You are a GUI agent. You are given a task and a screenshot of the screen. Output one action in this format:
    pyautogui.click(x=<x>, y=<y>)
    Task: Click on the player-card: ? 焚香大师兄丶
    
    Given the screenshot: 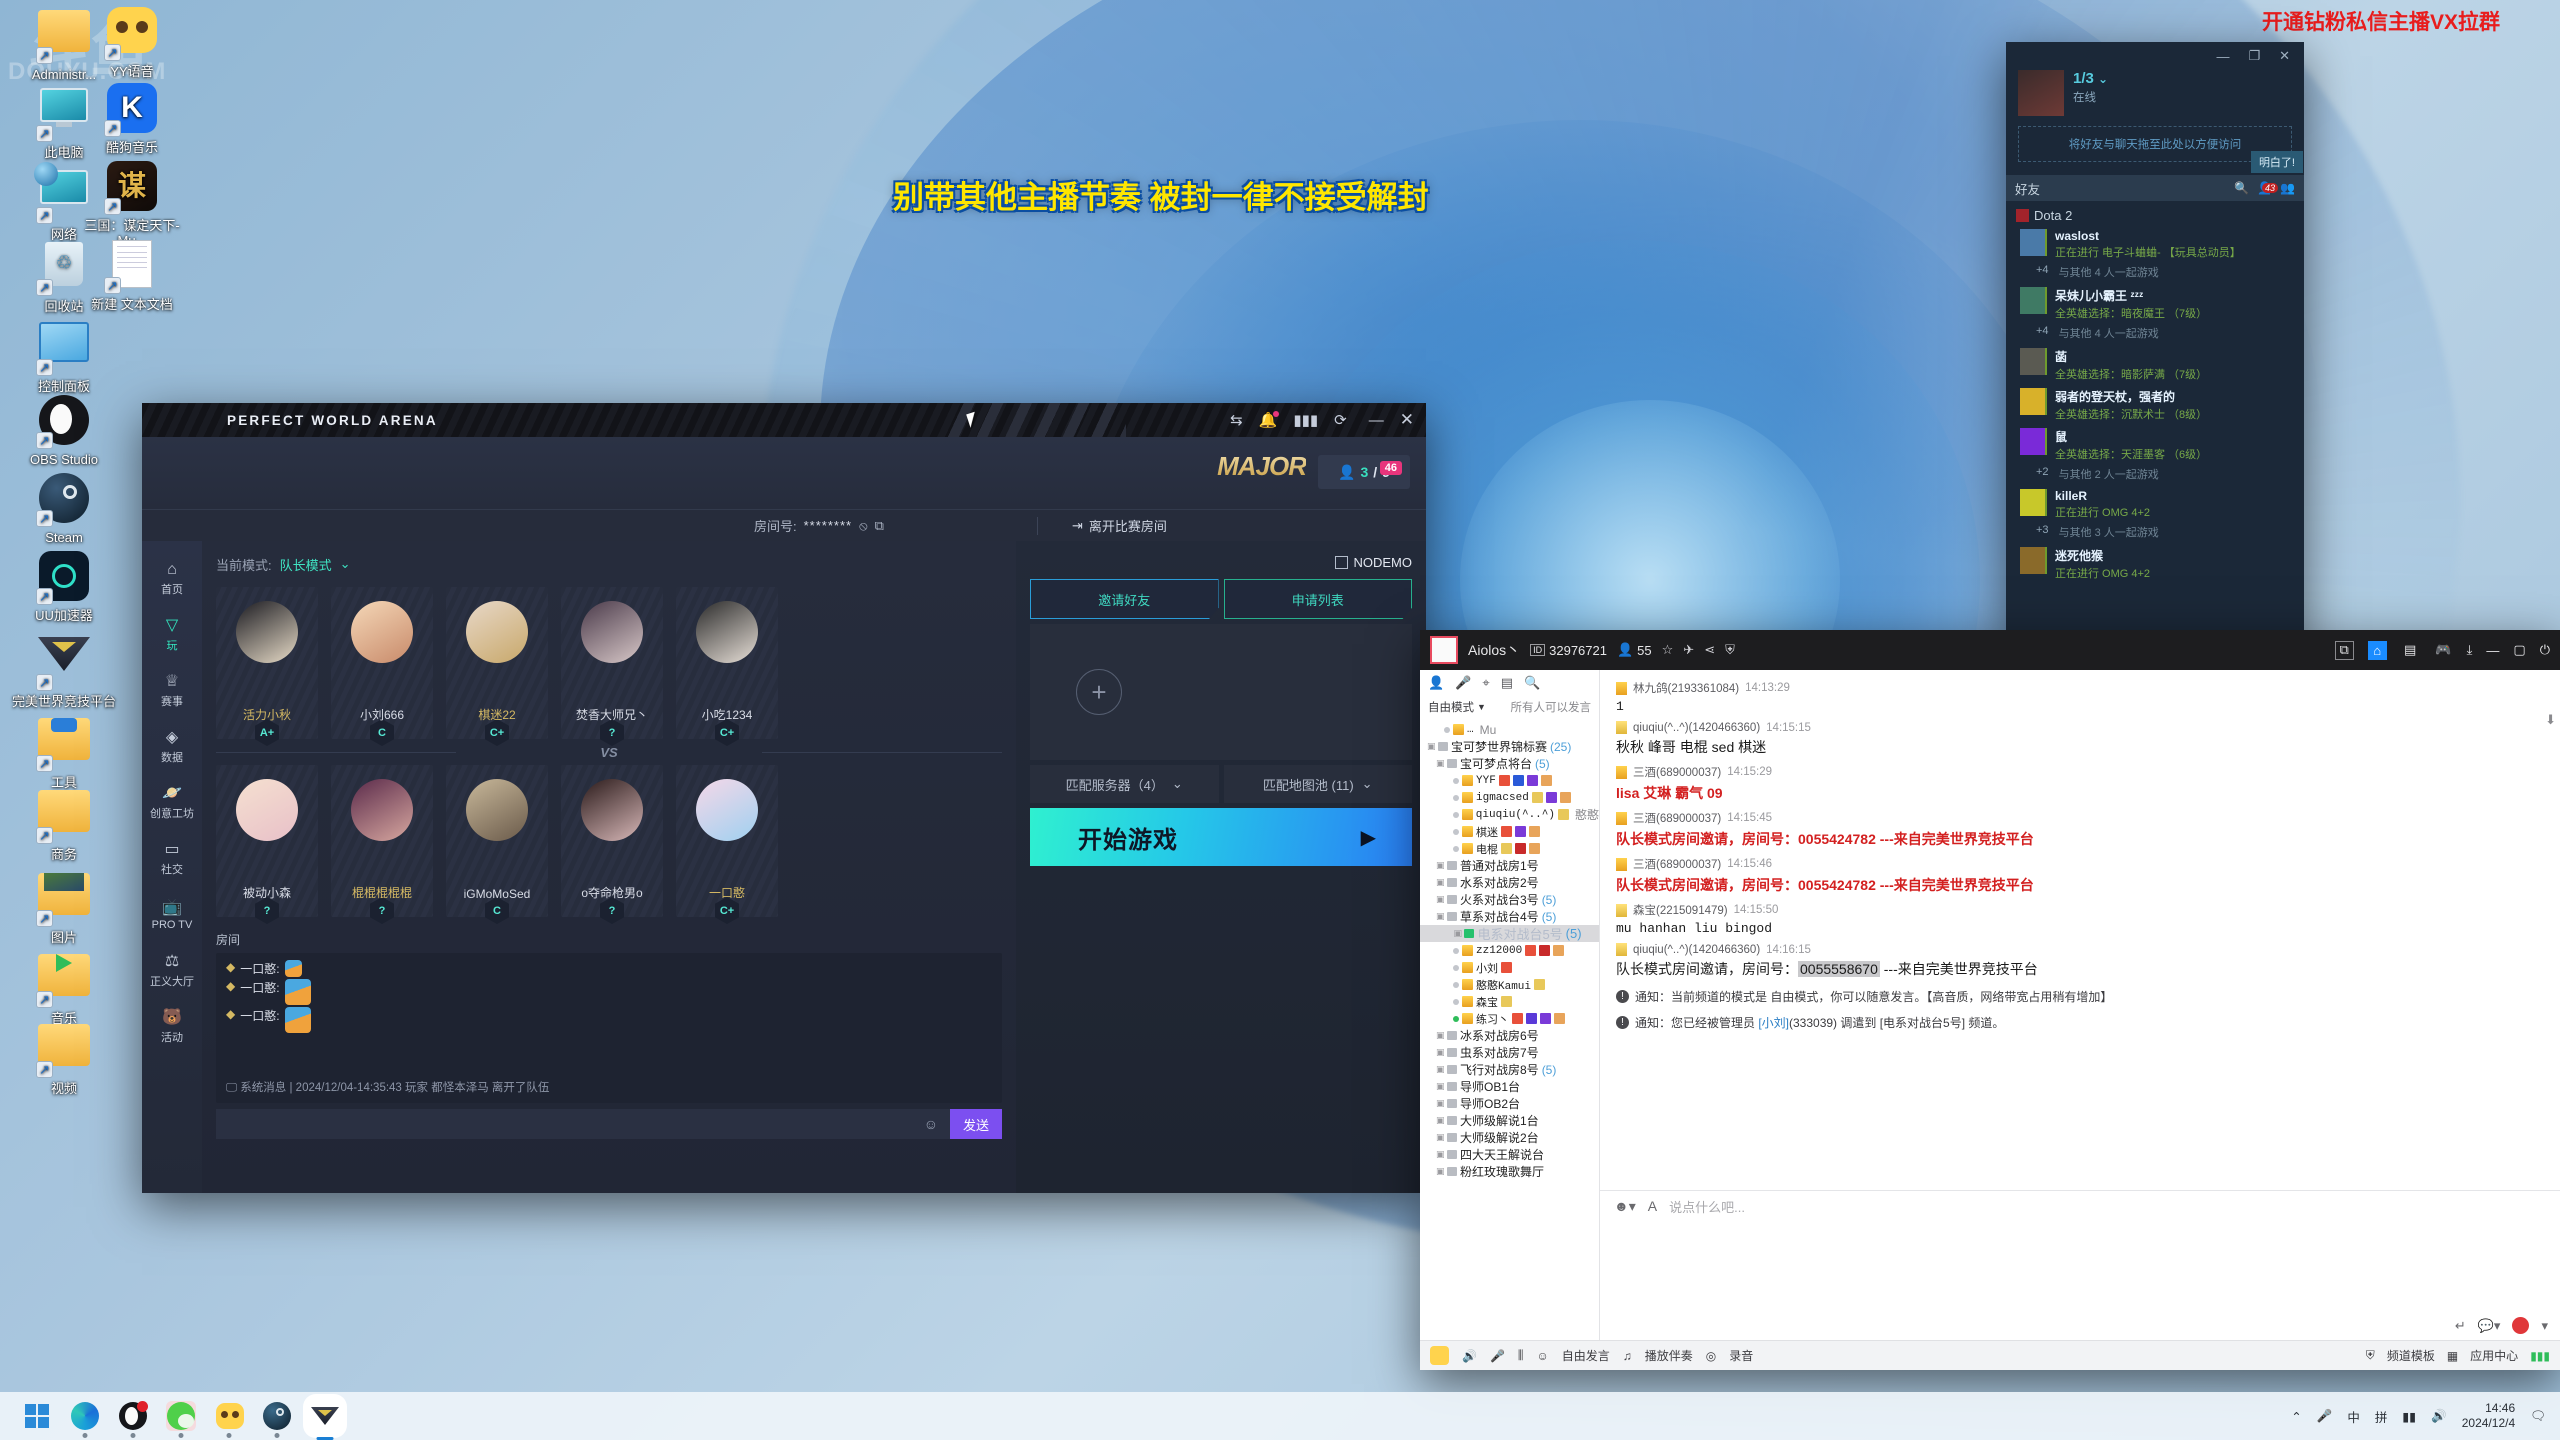 What is the action you would take?
    pyautogui.click(x=612, y=666)
    